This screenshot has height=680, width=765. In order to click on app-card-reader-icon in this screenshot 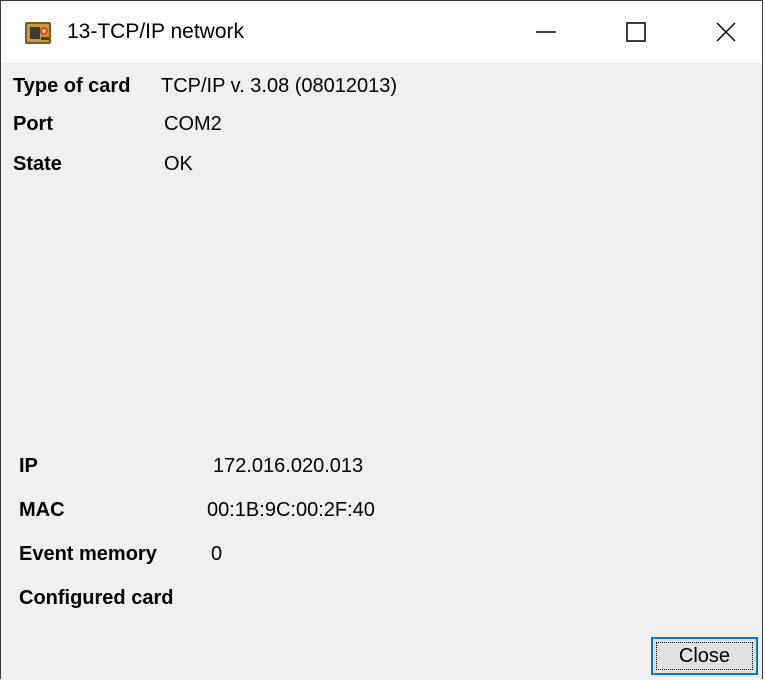, I will do `click(39, 33)`.